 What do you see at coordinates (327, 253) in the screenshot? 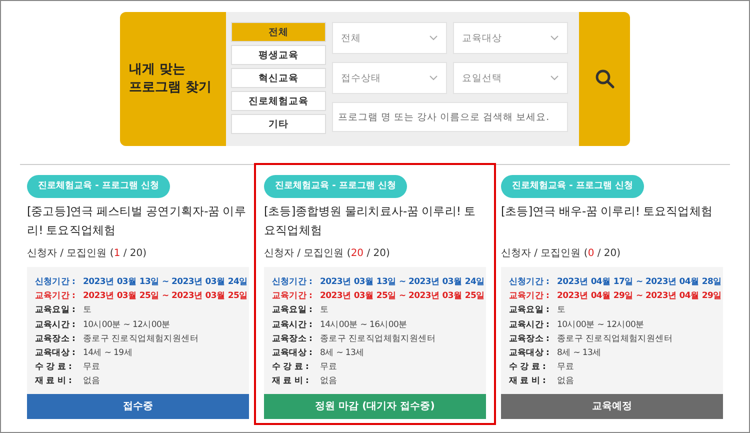
I see `applicant-count: 신청자 / 모집인원 (20 / 20)` at bounding box center [327, 253].